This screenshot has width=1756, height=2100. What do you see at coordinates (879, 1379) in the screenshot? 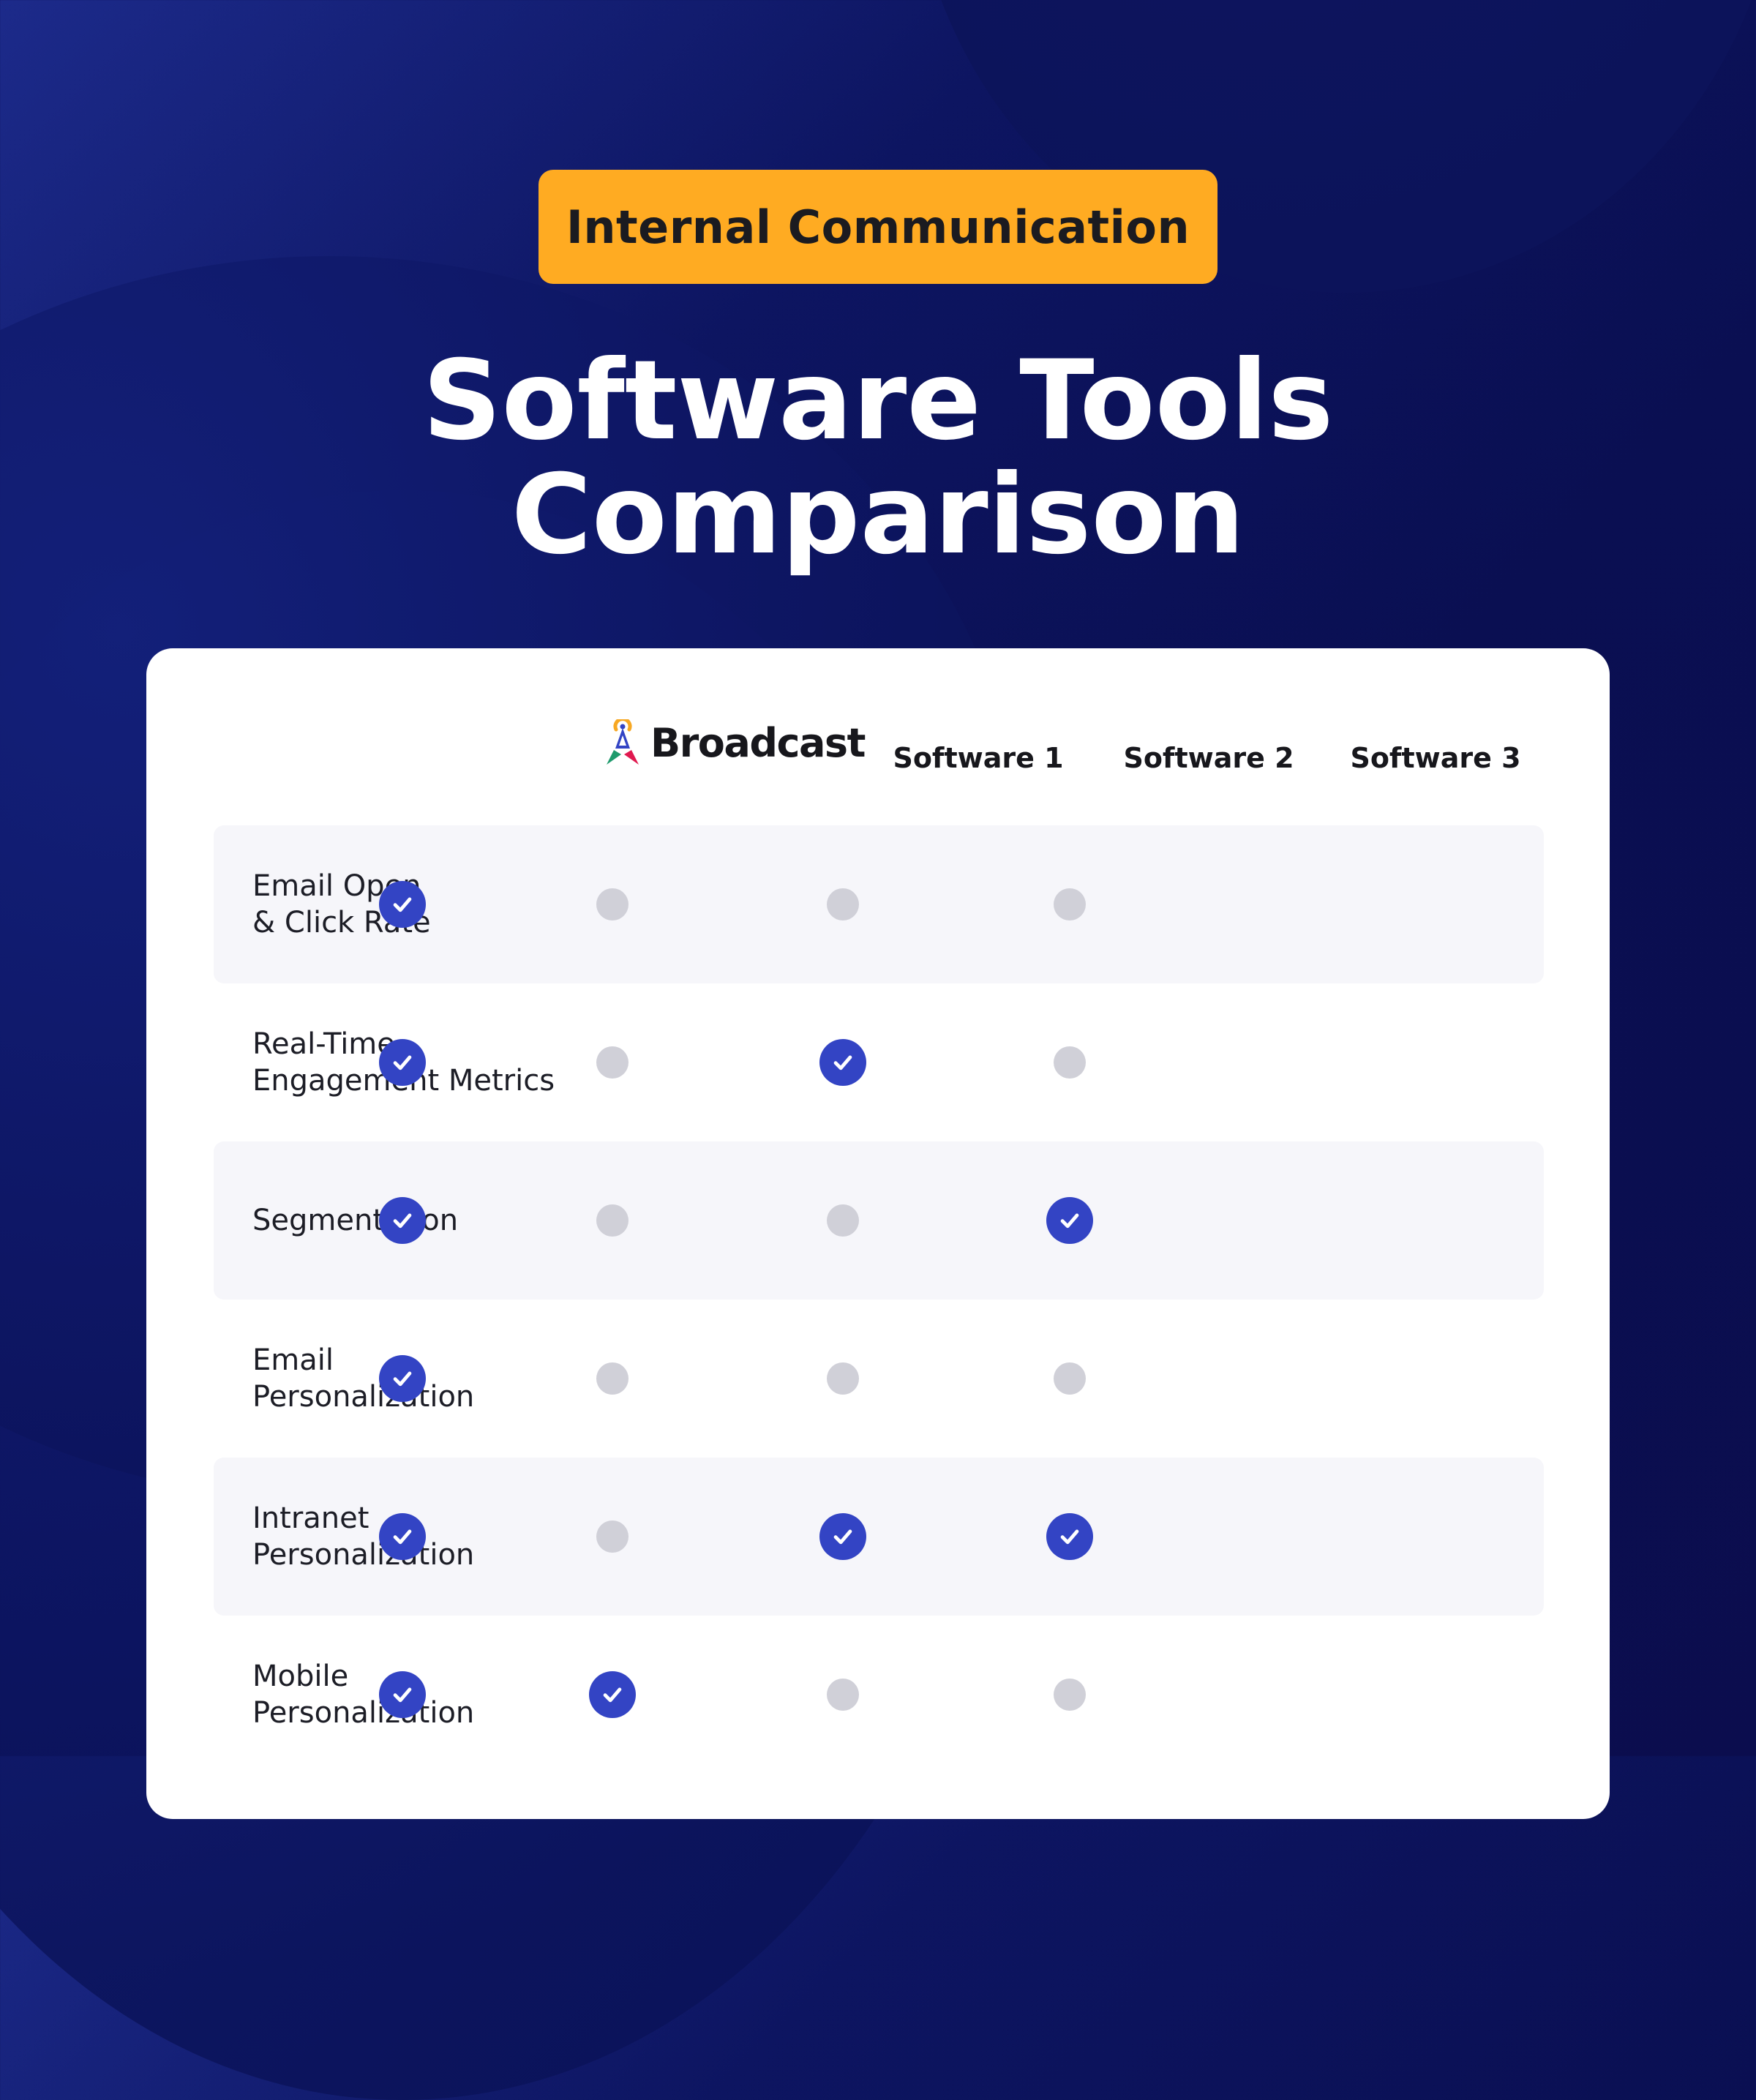
I see `table-row: Email Personalization` at bounding box center [879, 1379].